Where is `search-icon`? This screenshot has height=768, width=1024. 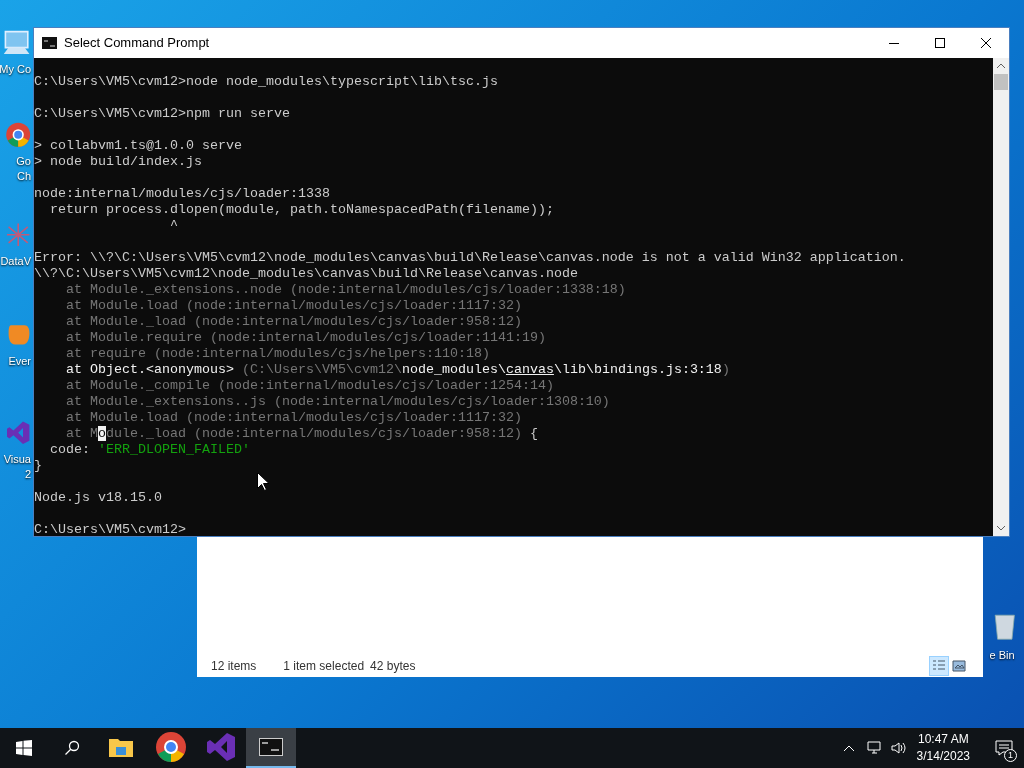
search-icon is located at coordinates (72, 748).